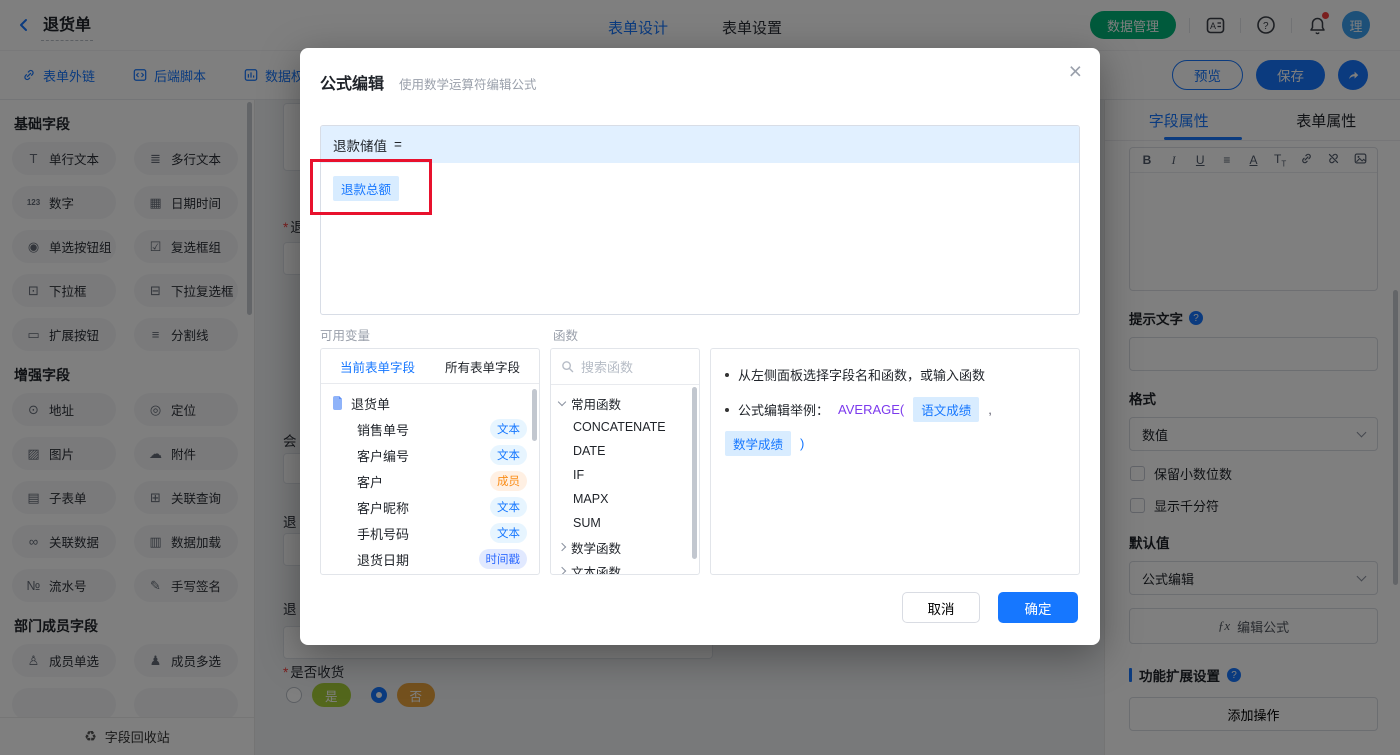  I want to click on modal-title: 公式编辑, so click(352, 84).